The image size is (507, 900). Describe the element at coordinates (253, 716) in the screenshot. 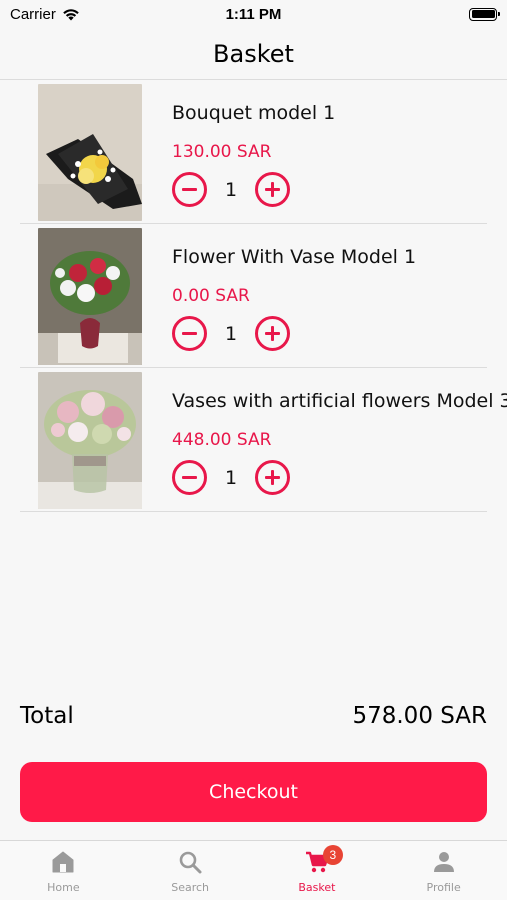

I see `total-row: Total 578.00 SAR` at that location.